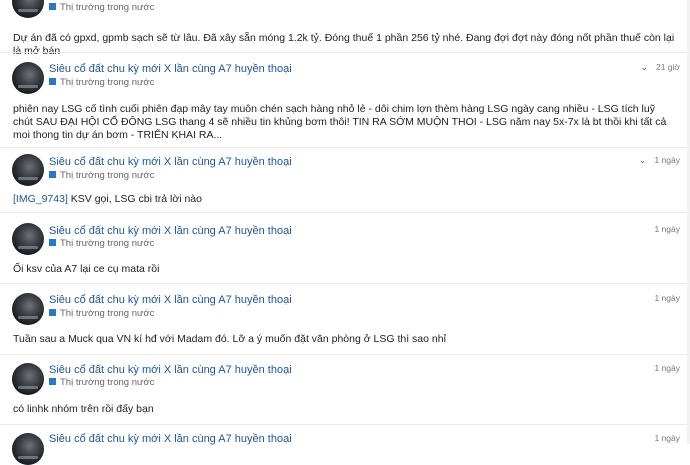 The width and height of the screenshot is (690, 465). Describe the element at coordinates (83, 409) in the screenshot. I see `post-body: có linhk nhóm trên rồi đấy bạn` at that location.